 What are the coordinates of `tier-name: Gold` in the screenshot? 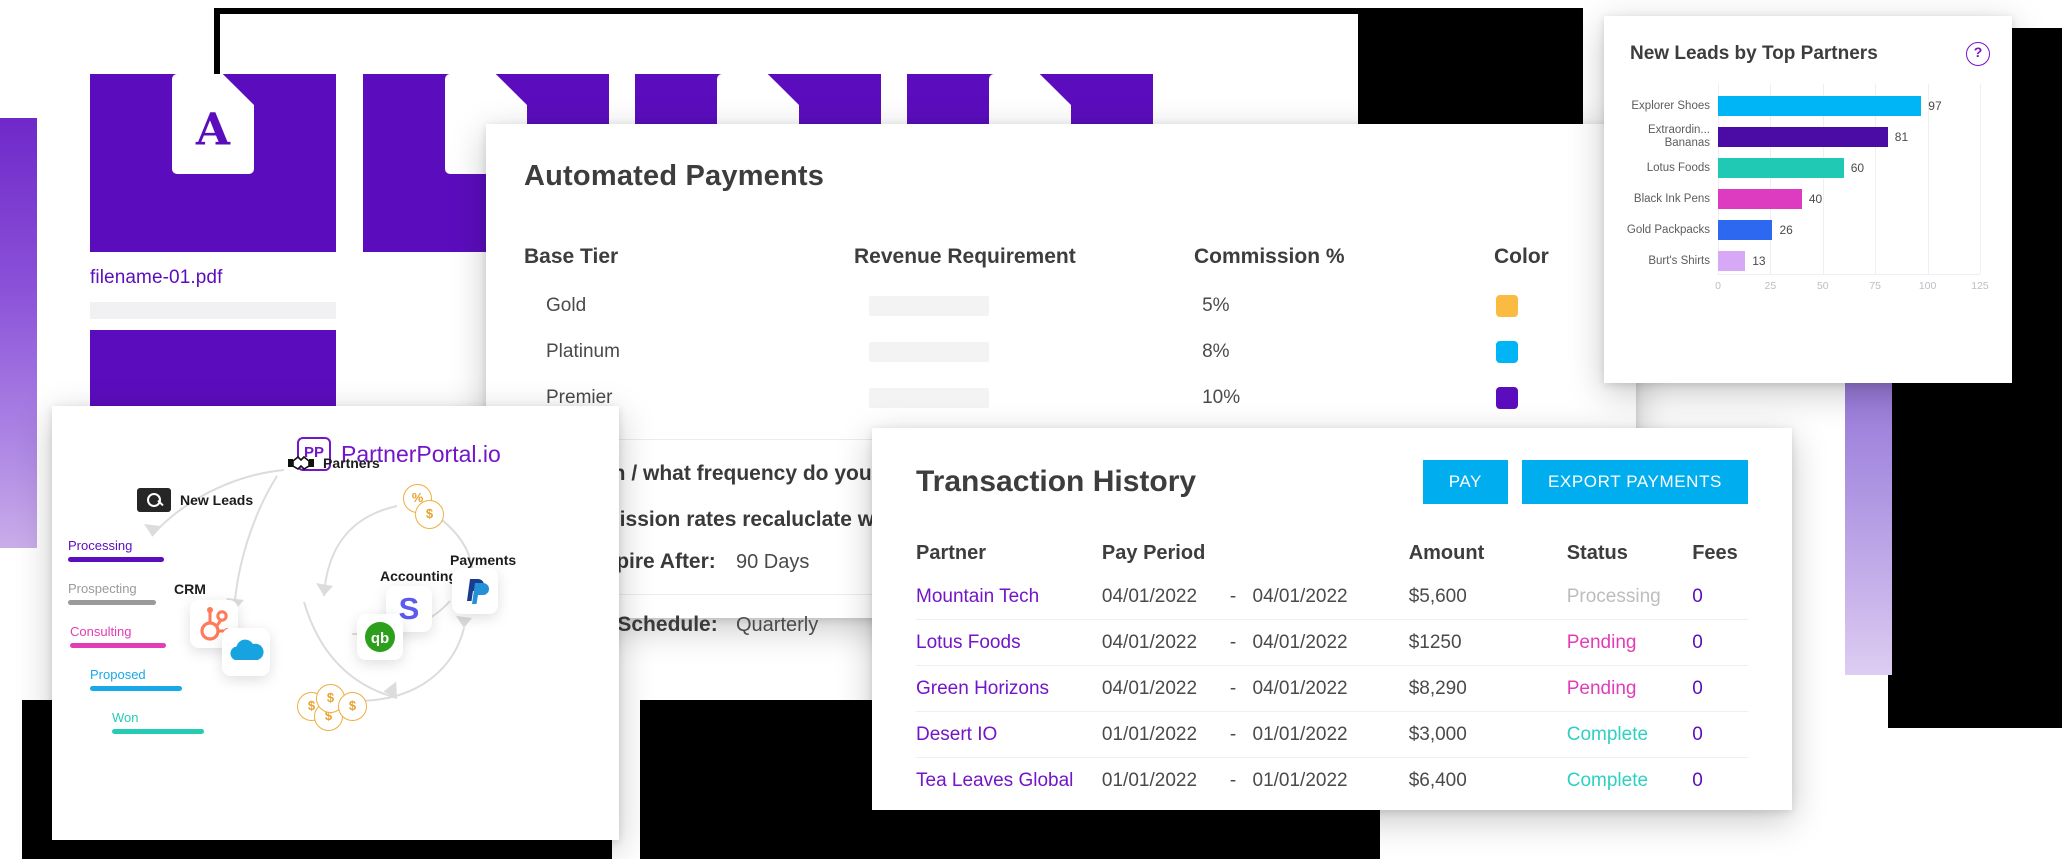 It's located at (566, 305).